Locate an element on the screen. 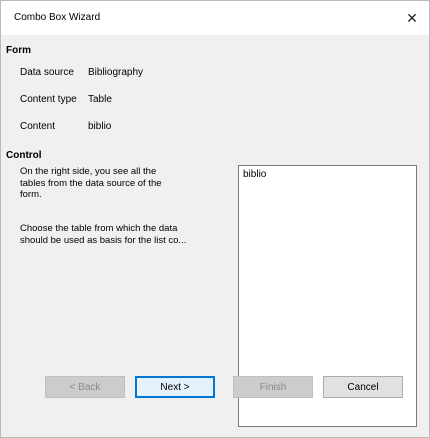  content-type-value: Table is located at coordinates (100, 99).